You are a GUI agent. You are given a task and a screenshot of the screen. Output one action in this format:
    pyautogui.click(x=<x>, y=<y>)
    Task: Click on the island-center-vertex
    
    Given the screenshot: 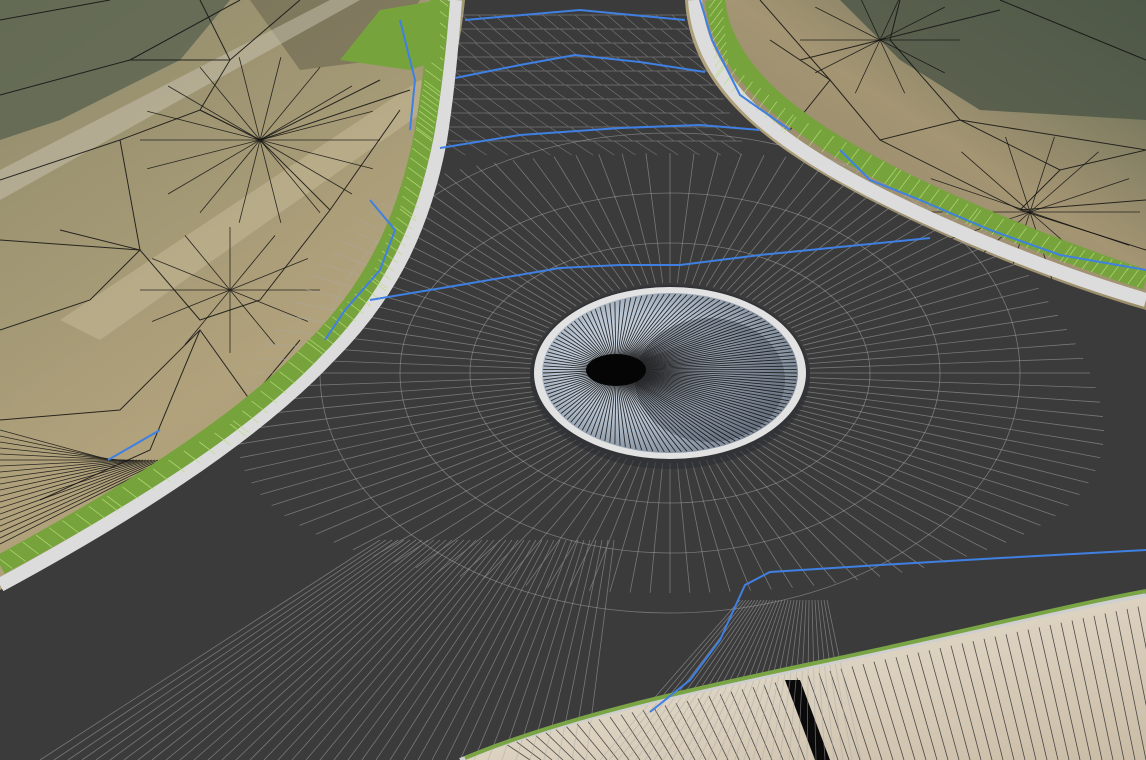 What is the action you would take?
    pyautogui.click(x=616, y=370)
    